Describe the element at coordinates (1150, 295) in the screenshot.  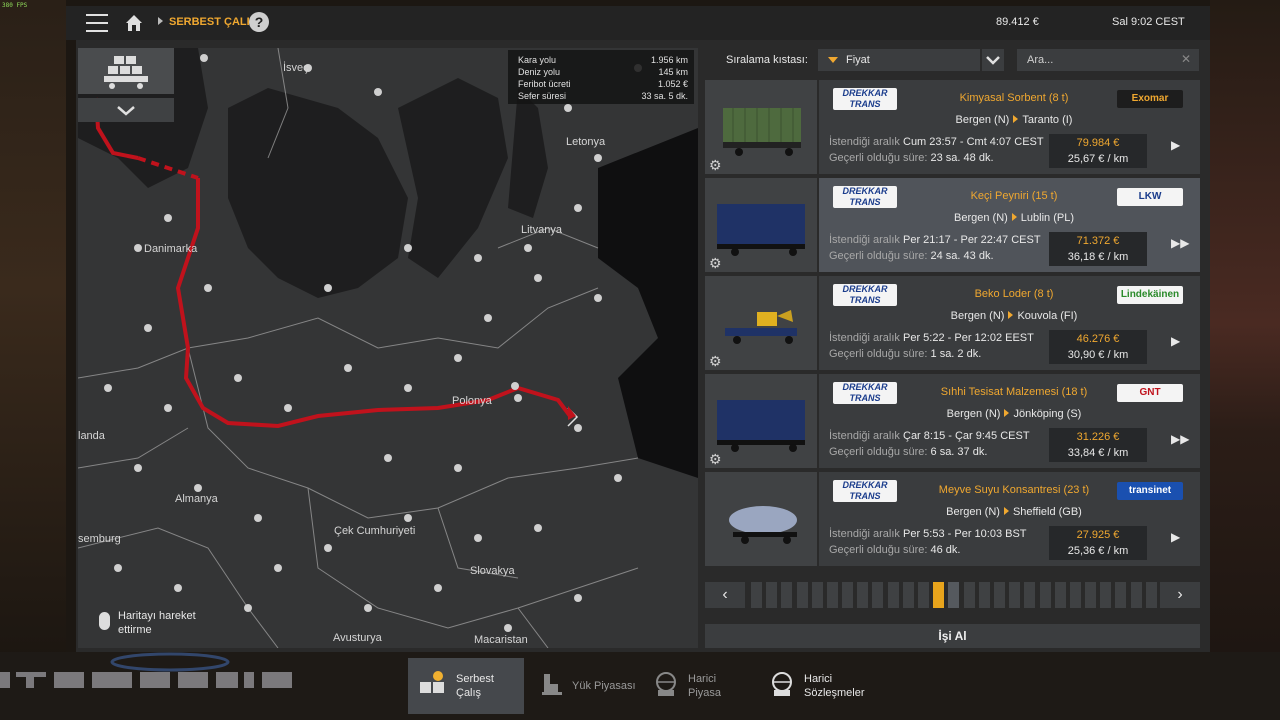
I see `client-logo: Lindekäinen` at that location.